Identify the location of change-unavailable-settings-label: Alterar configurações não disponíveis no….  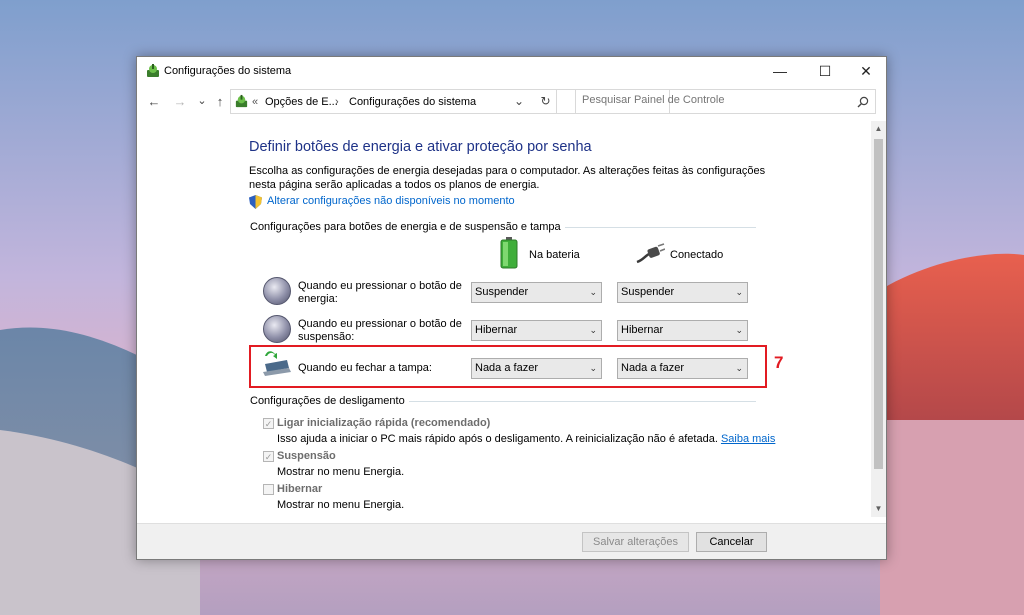
(391, 201).